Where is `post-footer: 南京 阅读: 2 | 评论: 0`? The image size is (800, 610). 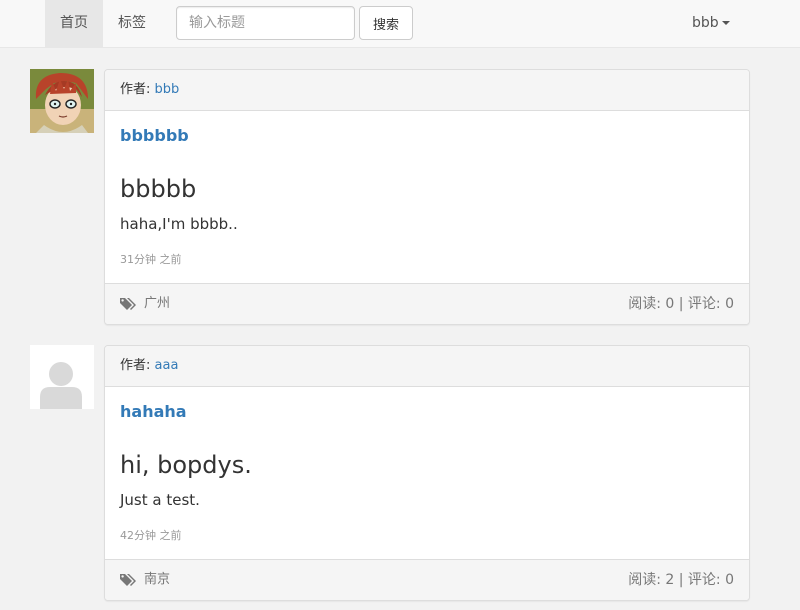
post-footer: 南京 阅读: 2 | 评论: 0 is located at coordinates (427, 579).